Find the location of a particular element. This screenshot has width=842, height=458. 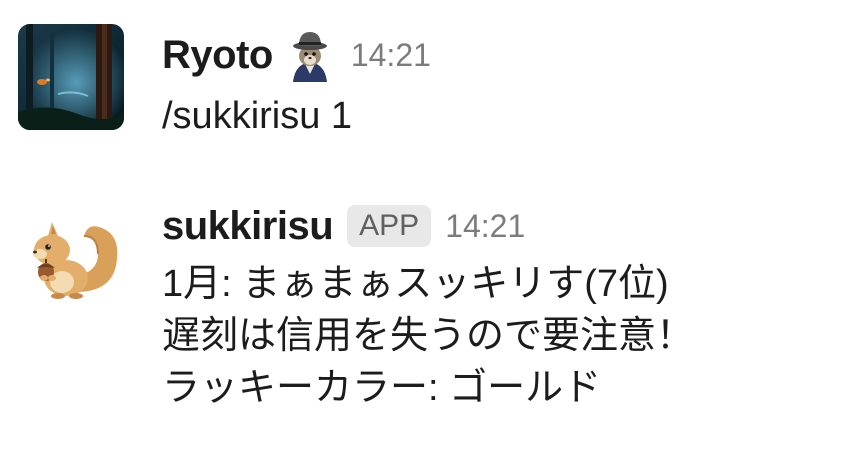

squirrel-in-fedora-icon is located at coordinates (310, 55).